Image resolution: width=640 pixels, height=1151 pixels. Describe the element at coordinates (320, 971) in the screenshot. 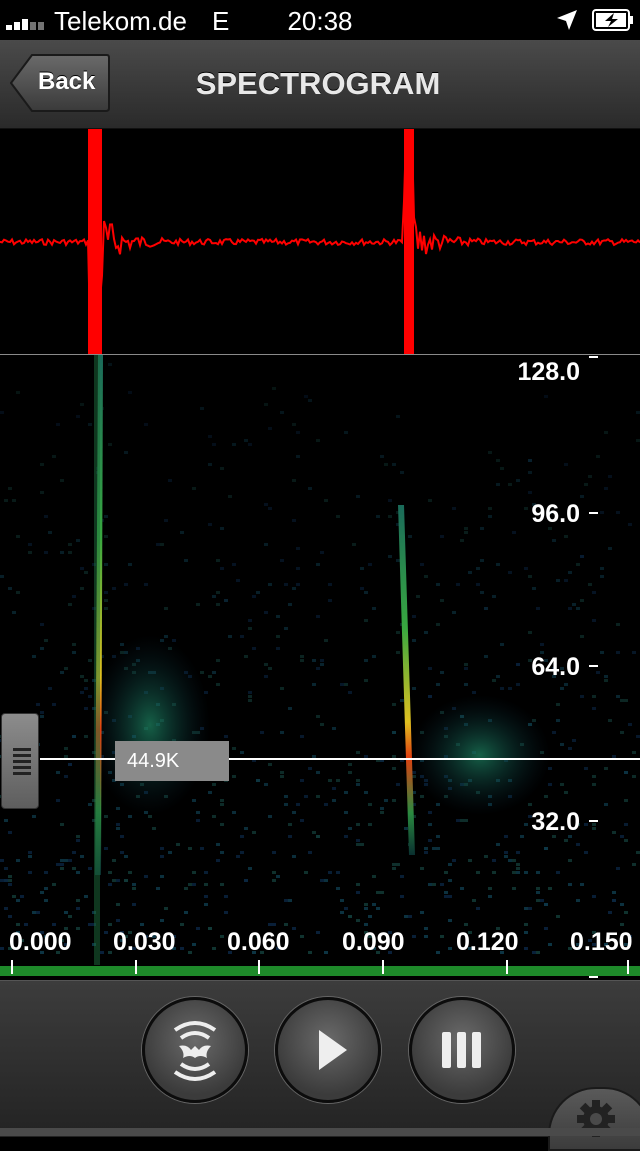

I see `timeline-bar` at that location.